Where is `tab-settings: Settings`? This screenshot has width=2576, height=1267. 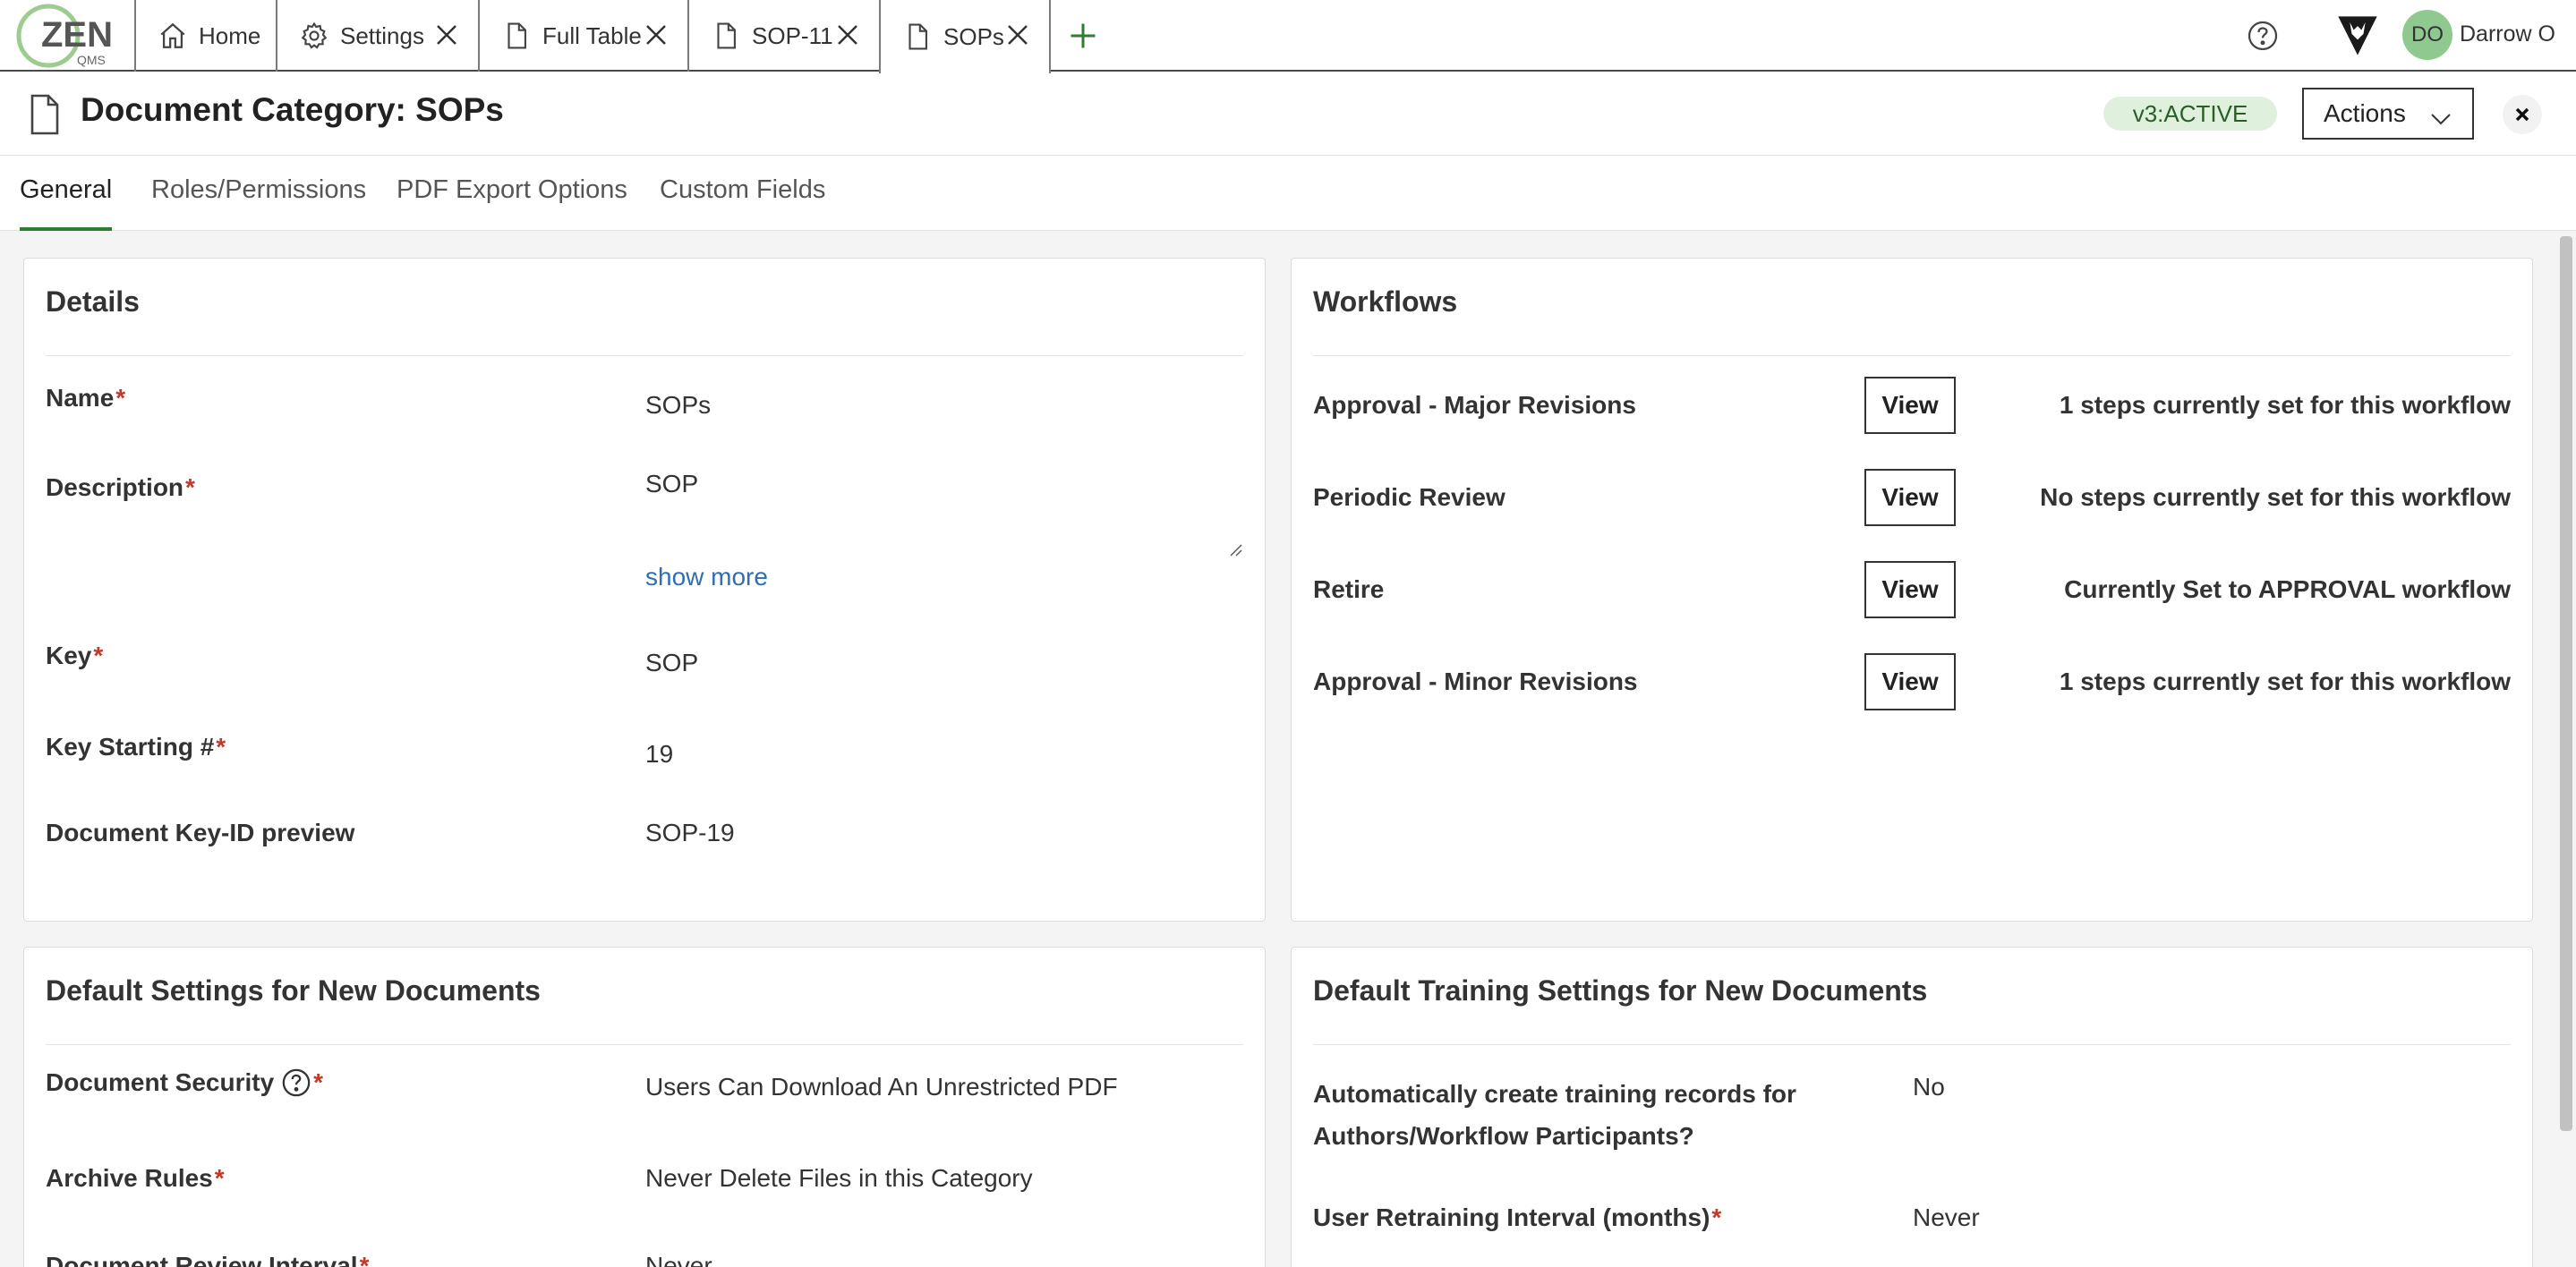
tab-settings: Settings is located at coordinates (377, 36).